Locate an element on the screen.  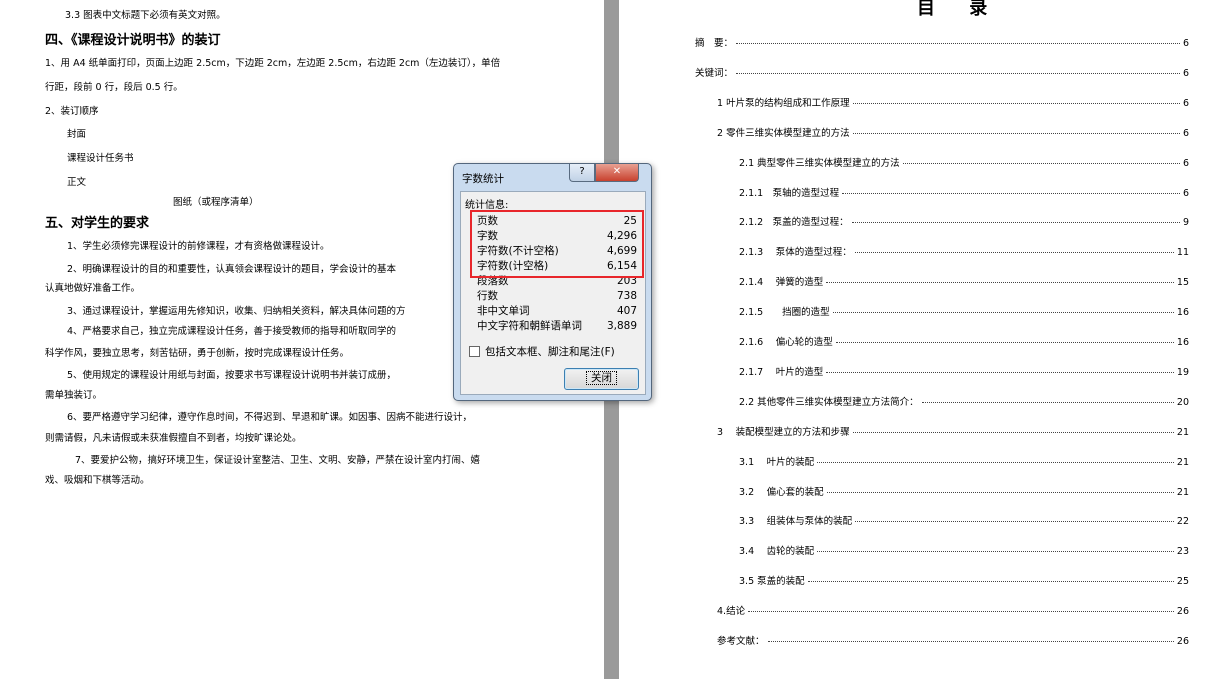
stat-label: 非中文单词 is located at coordinates (503, 311).